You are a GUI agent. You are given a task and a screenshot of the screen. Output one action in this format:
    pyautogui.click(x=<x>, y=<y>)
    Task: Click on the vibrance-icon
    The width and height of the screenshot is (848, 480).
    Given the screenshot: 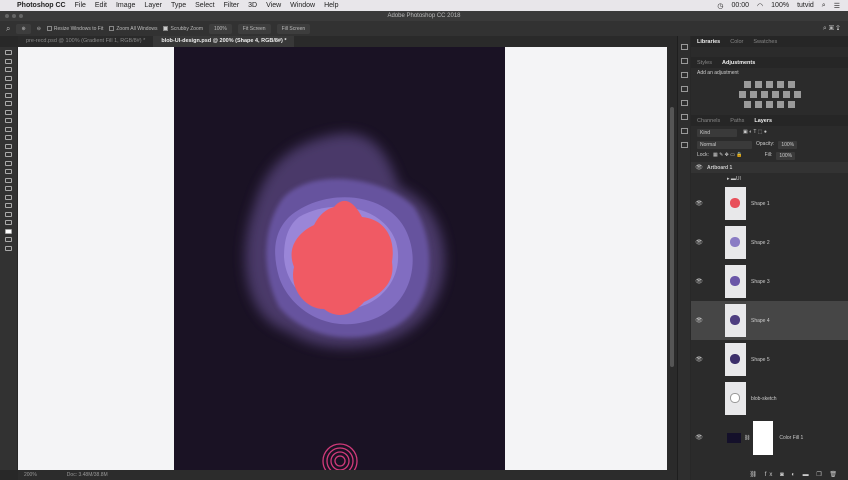 What is the action you would take?
    pyautogui.click(x=791, y=84)
    